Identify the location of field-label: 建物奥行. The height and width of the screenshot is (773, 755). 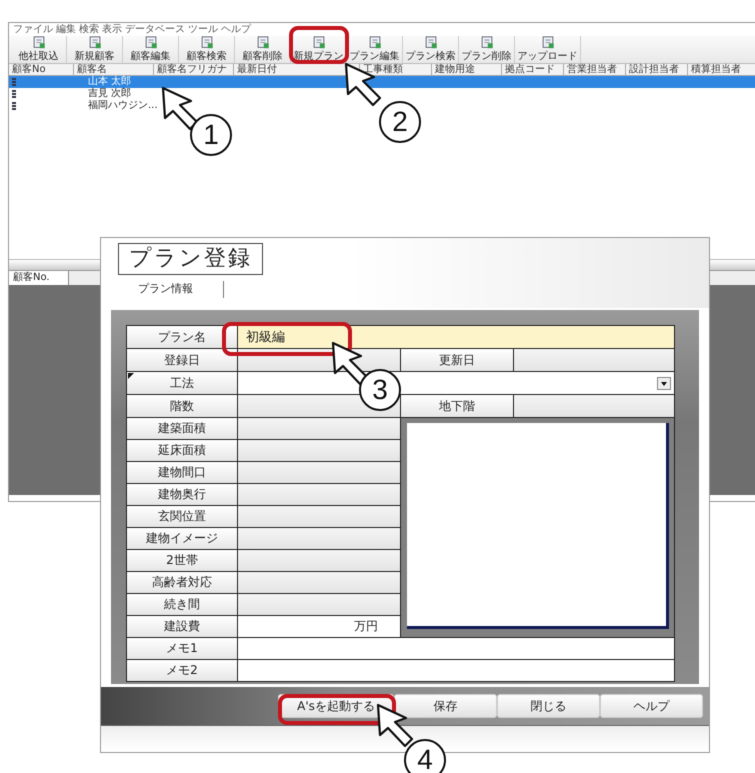
(182, 494).